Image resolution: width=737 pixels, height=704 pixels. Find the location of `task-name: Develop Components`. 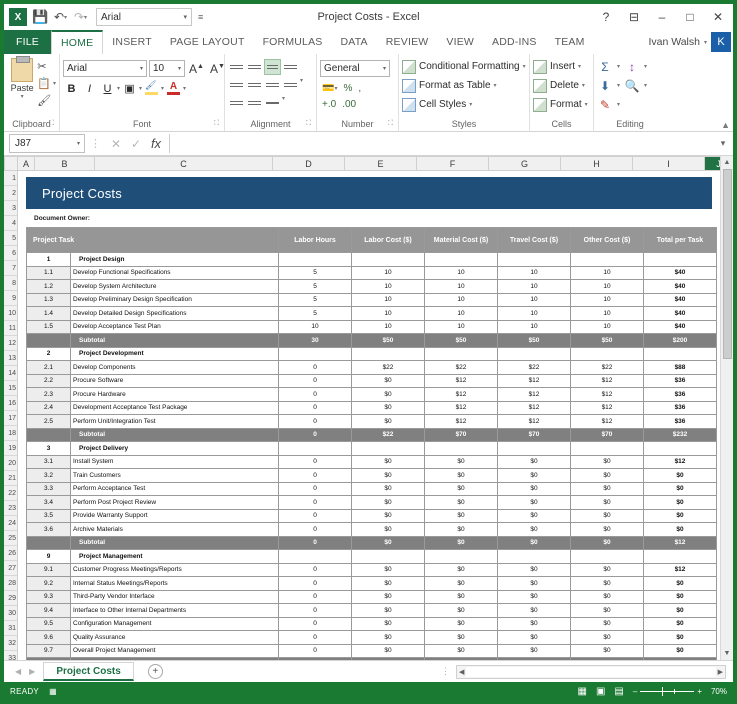

task-name: Develop Components is located at coordinates (174, 367).